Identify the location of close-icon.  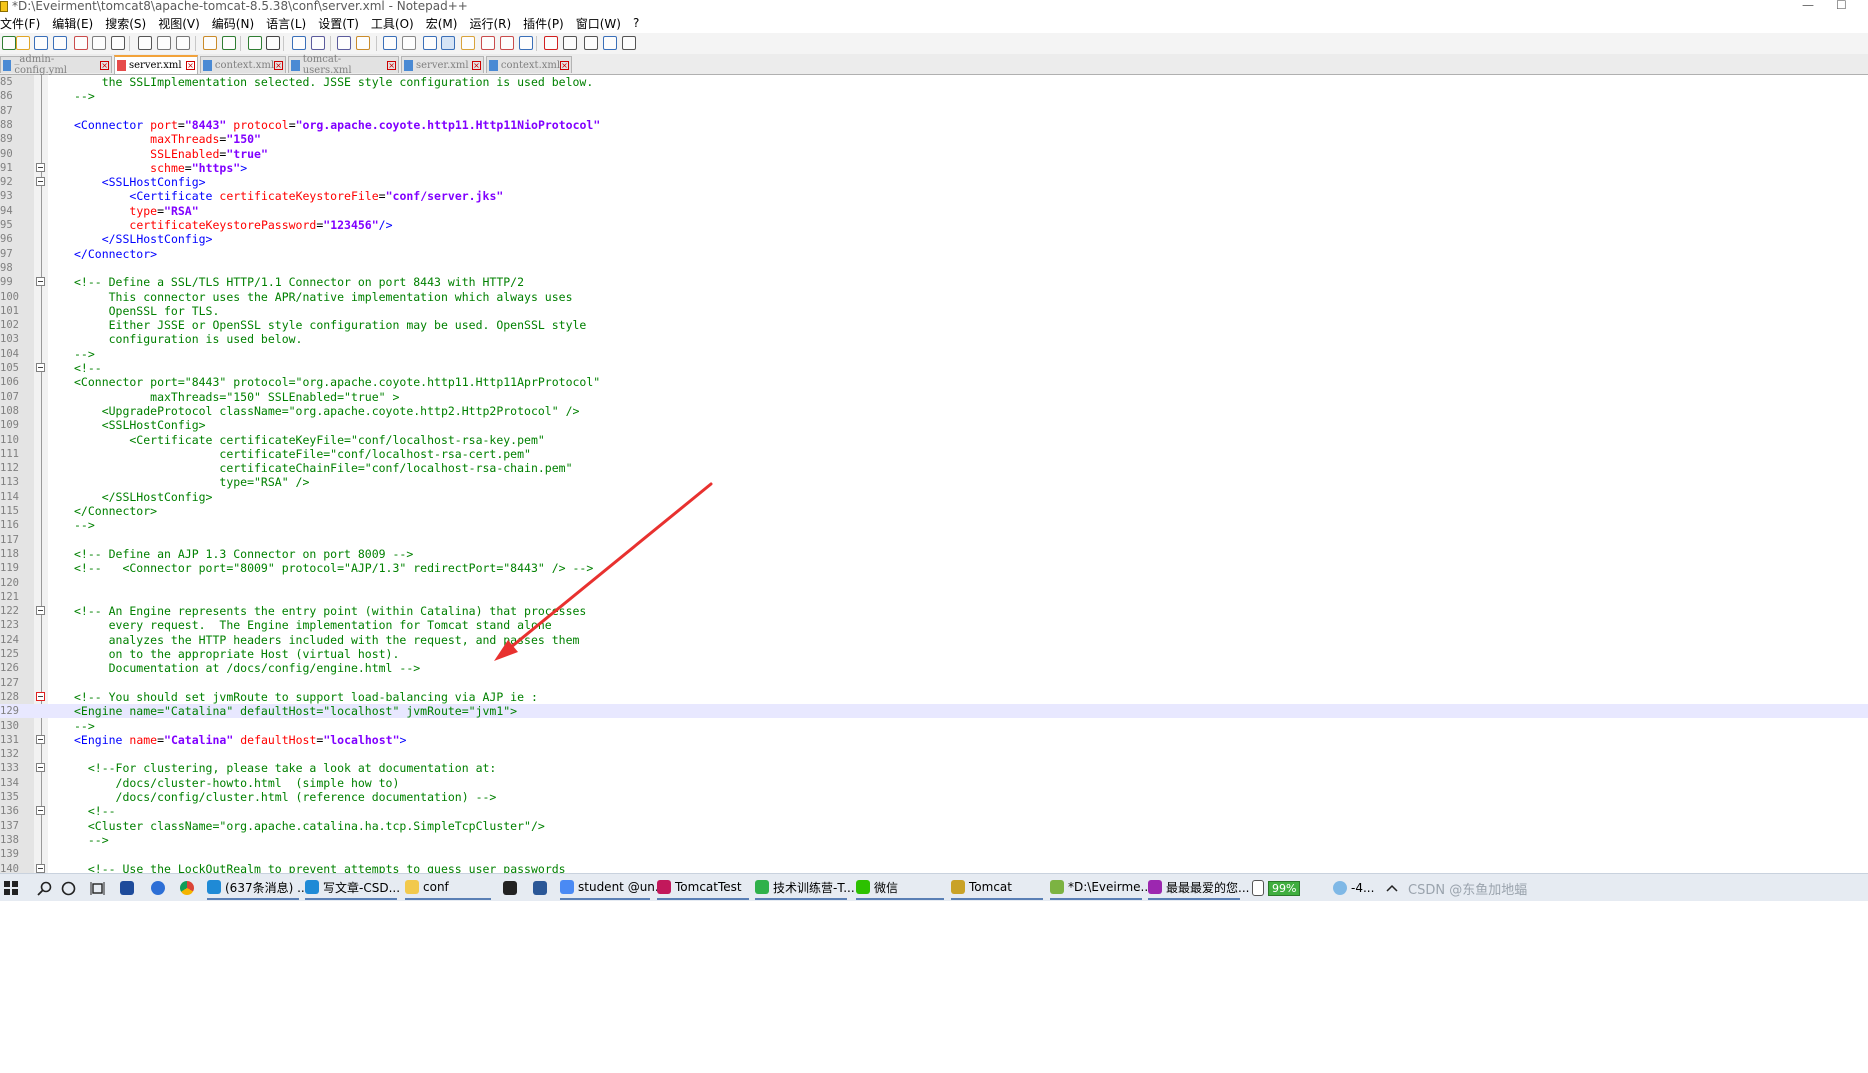
(81, 43).